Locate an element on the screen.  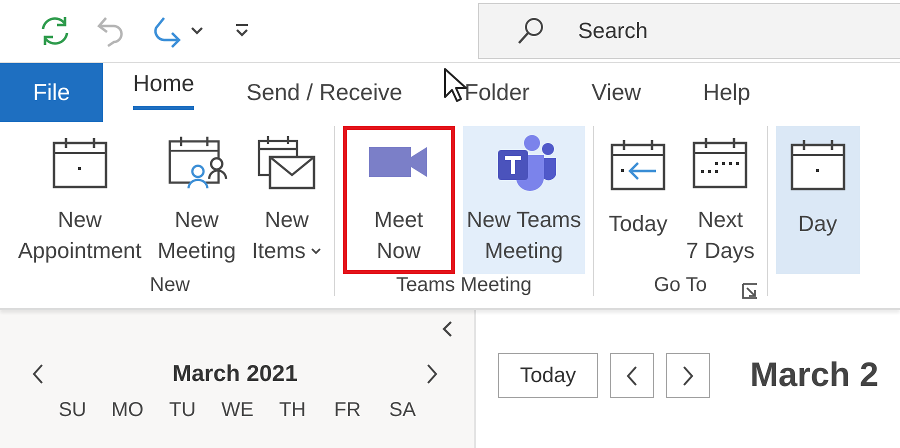
ribbon-button: Meet Now is located at coordinates (398, 200).